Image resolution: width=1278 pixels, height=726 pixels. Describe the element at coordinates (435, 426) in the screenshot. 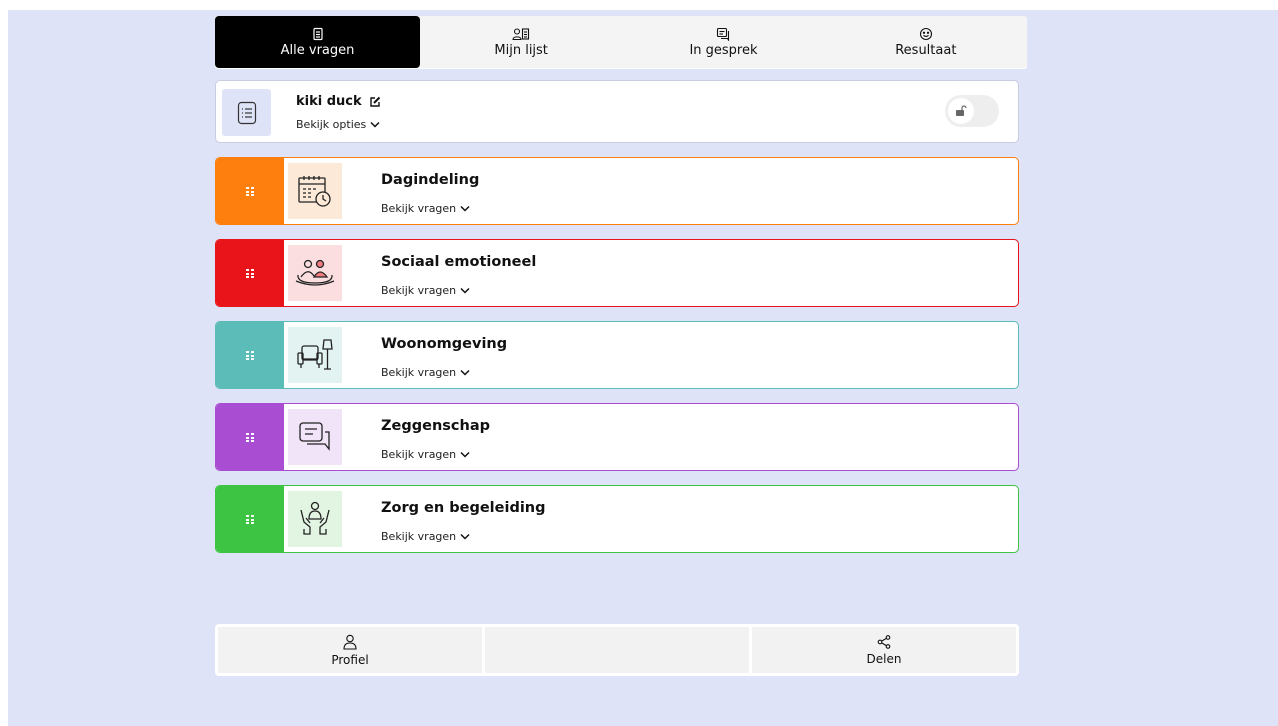

I see `category-title: Zeggenschap` at that location.